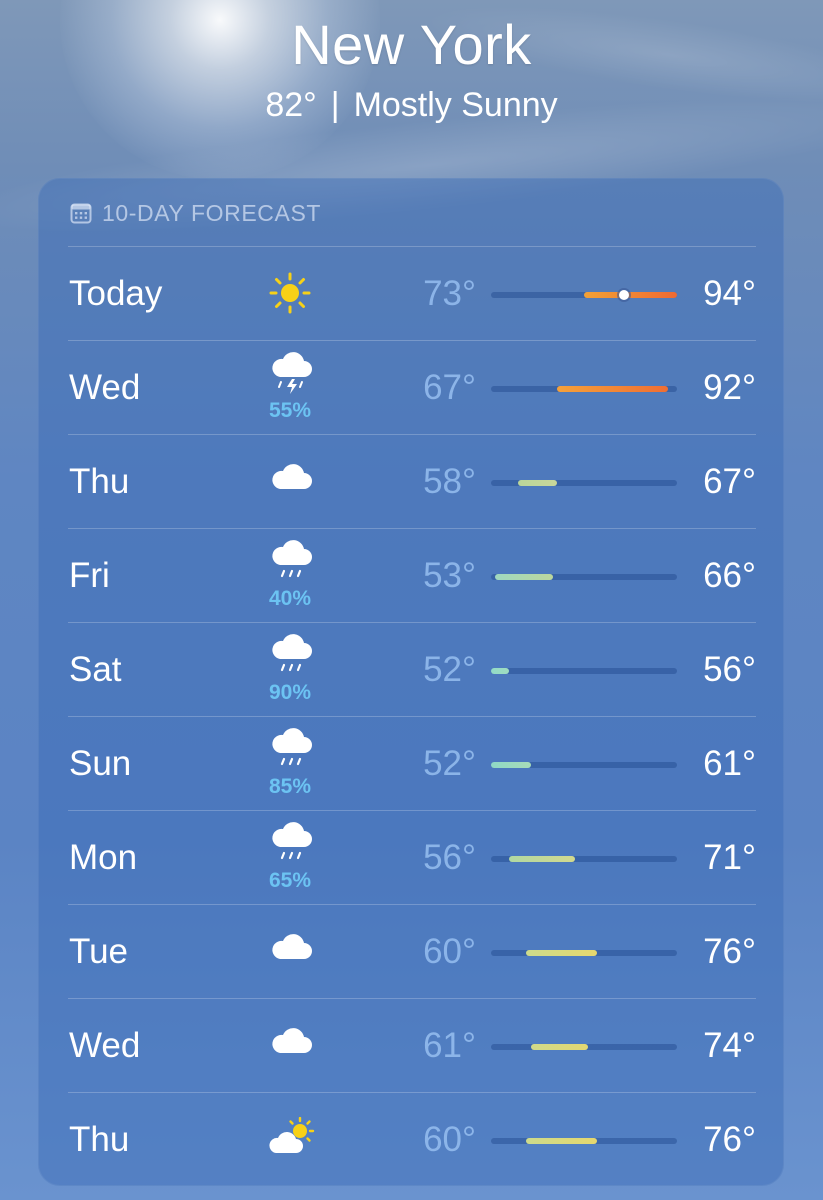 This screenshot has height=1200, width=823. What do you see at coordinates (290, 859) in the screenshot?
I see `condition-icon-group: 65%` at bounding box center [290, 859].